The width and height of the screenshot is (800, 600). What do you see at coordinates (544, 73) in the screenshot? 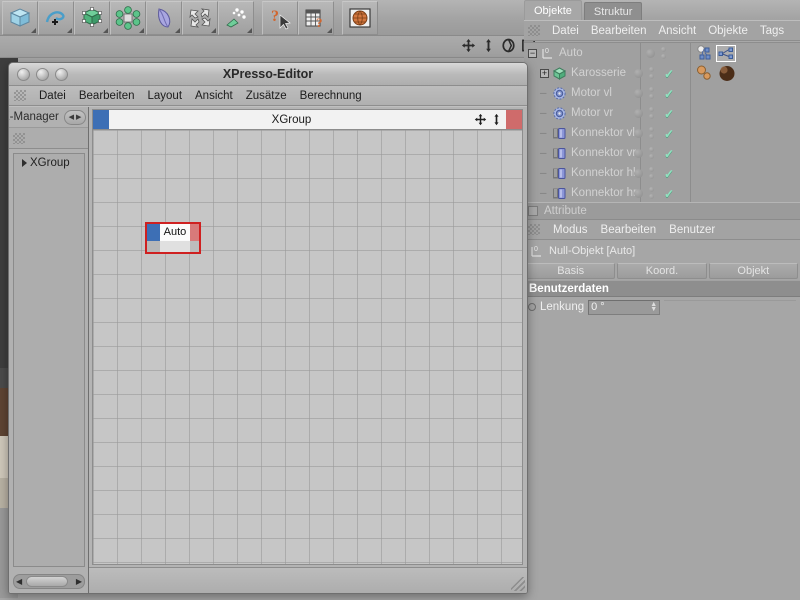
I see `expander-plus-icon: +` at bounding box center [544, 73].